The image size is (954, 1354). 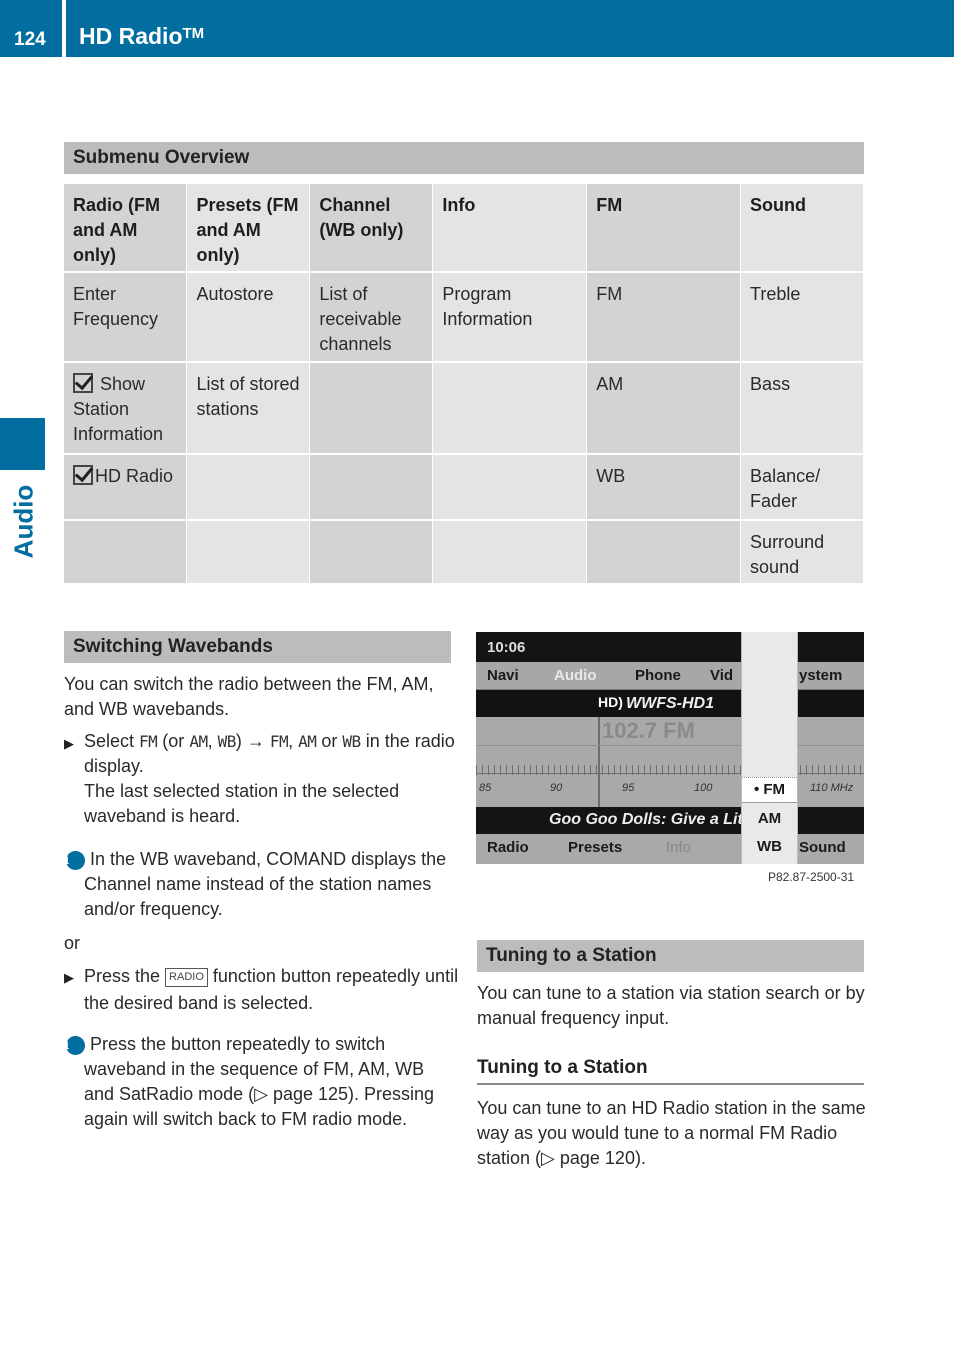 What do you see at coordinates (664, 228) in the screenshot?
I see `column-header: FM` at bounding box center [664, 228].